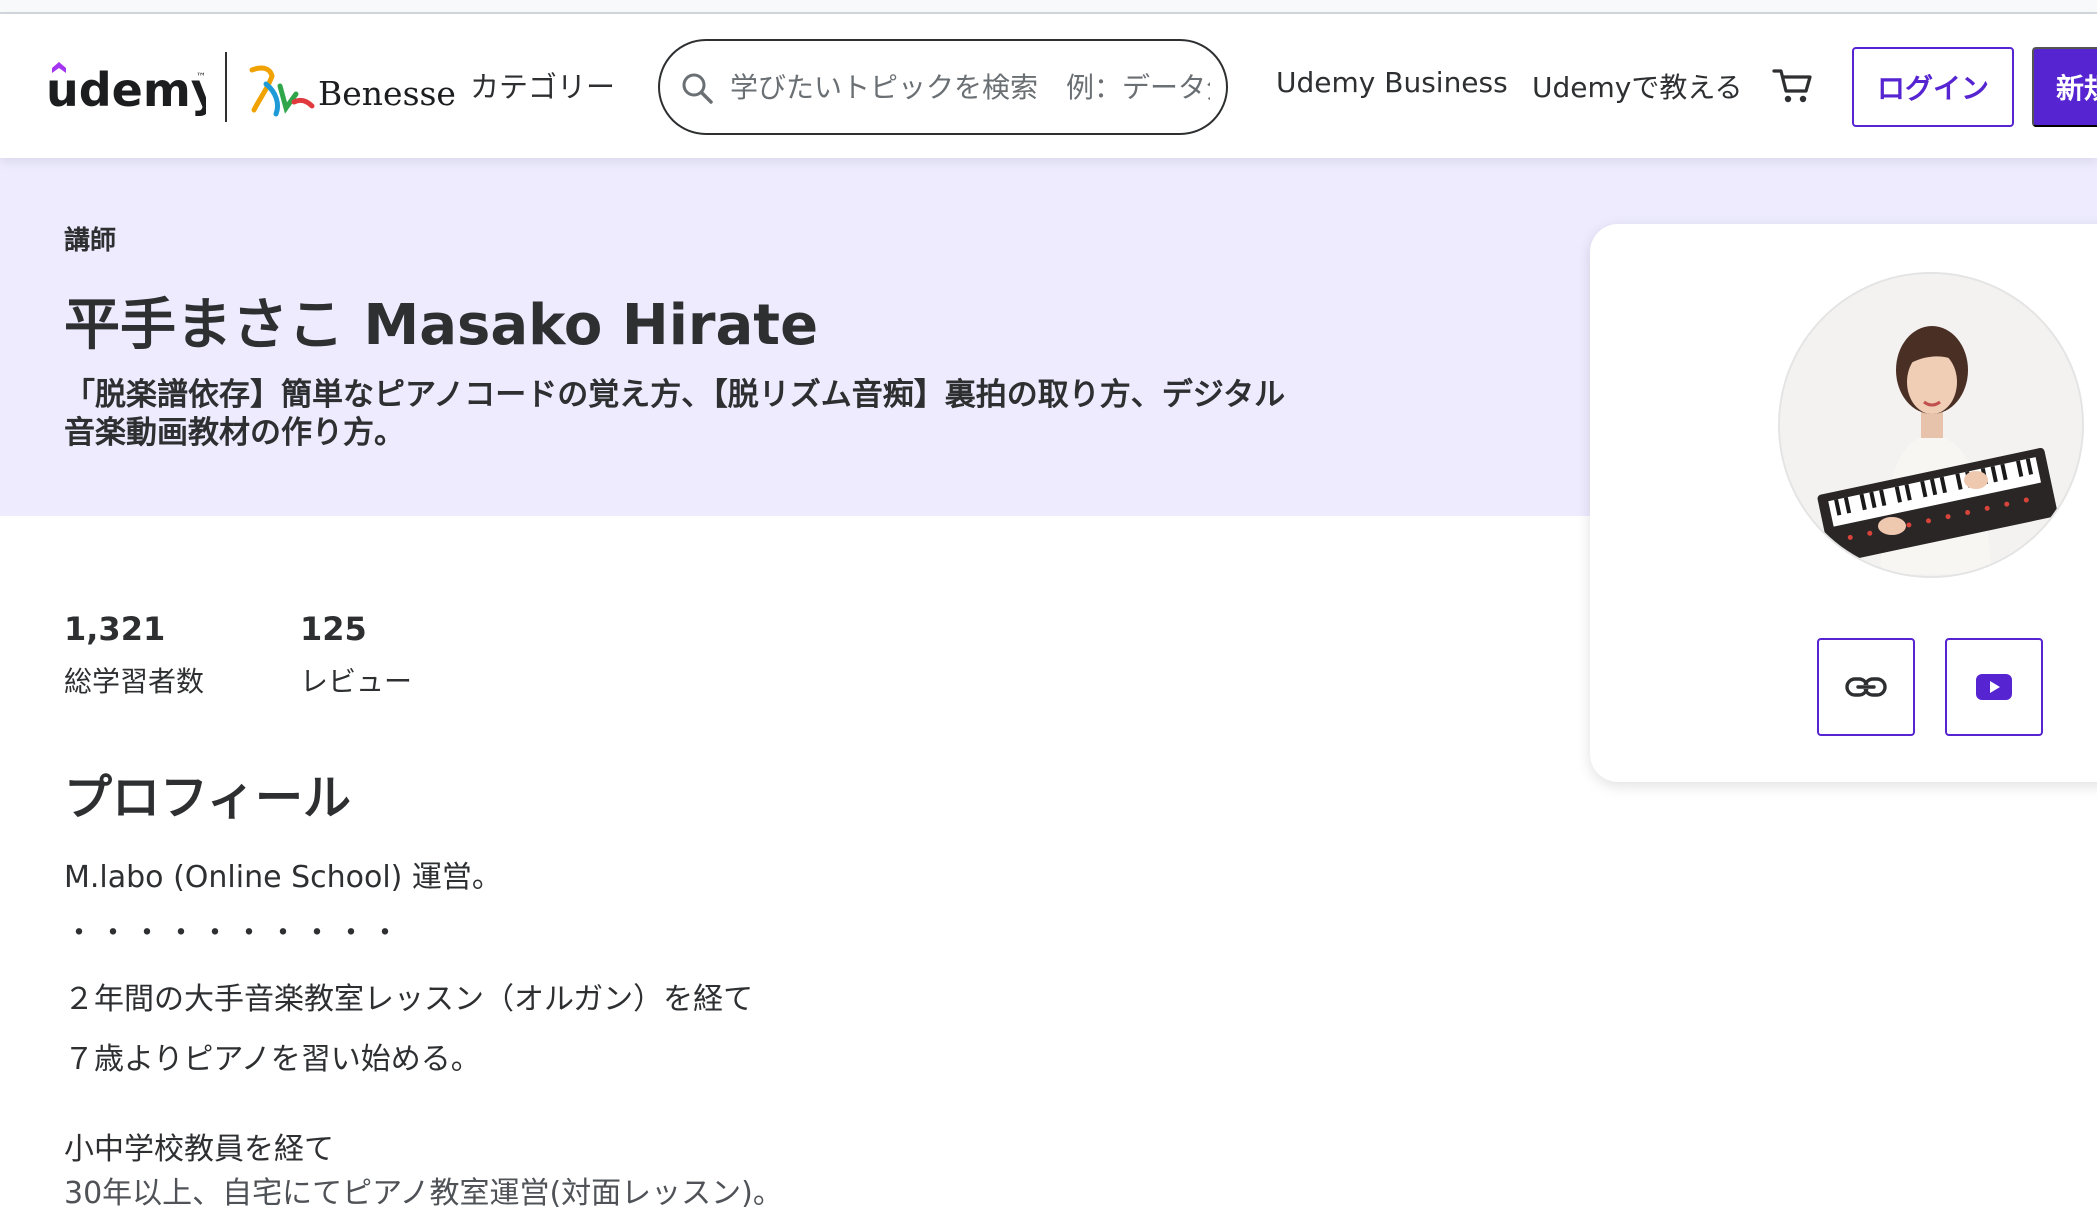  I want to click on instructor-photo, so click(1931, 425).